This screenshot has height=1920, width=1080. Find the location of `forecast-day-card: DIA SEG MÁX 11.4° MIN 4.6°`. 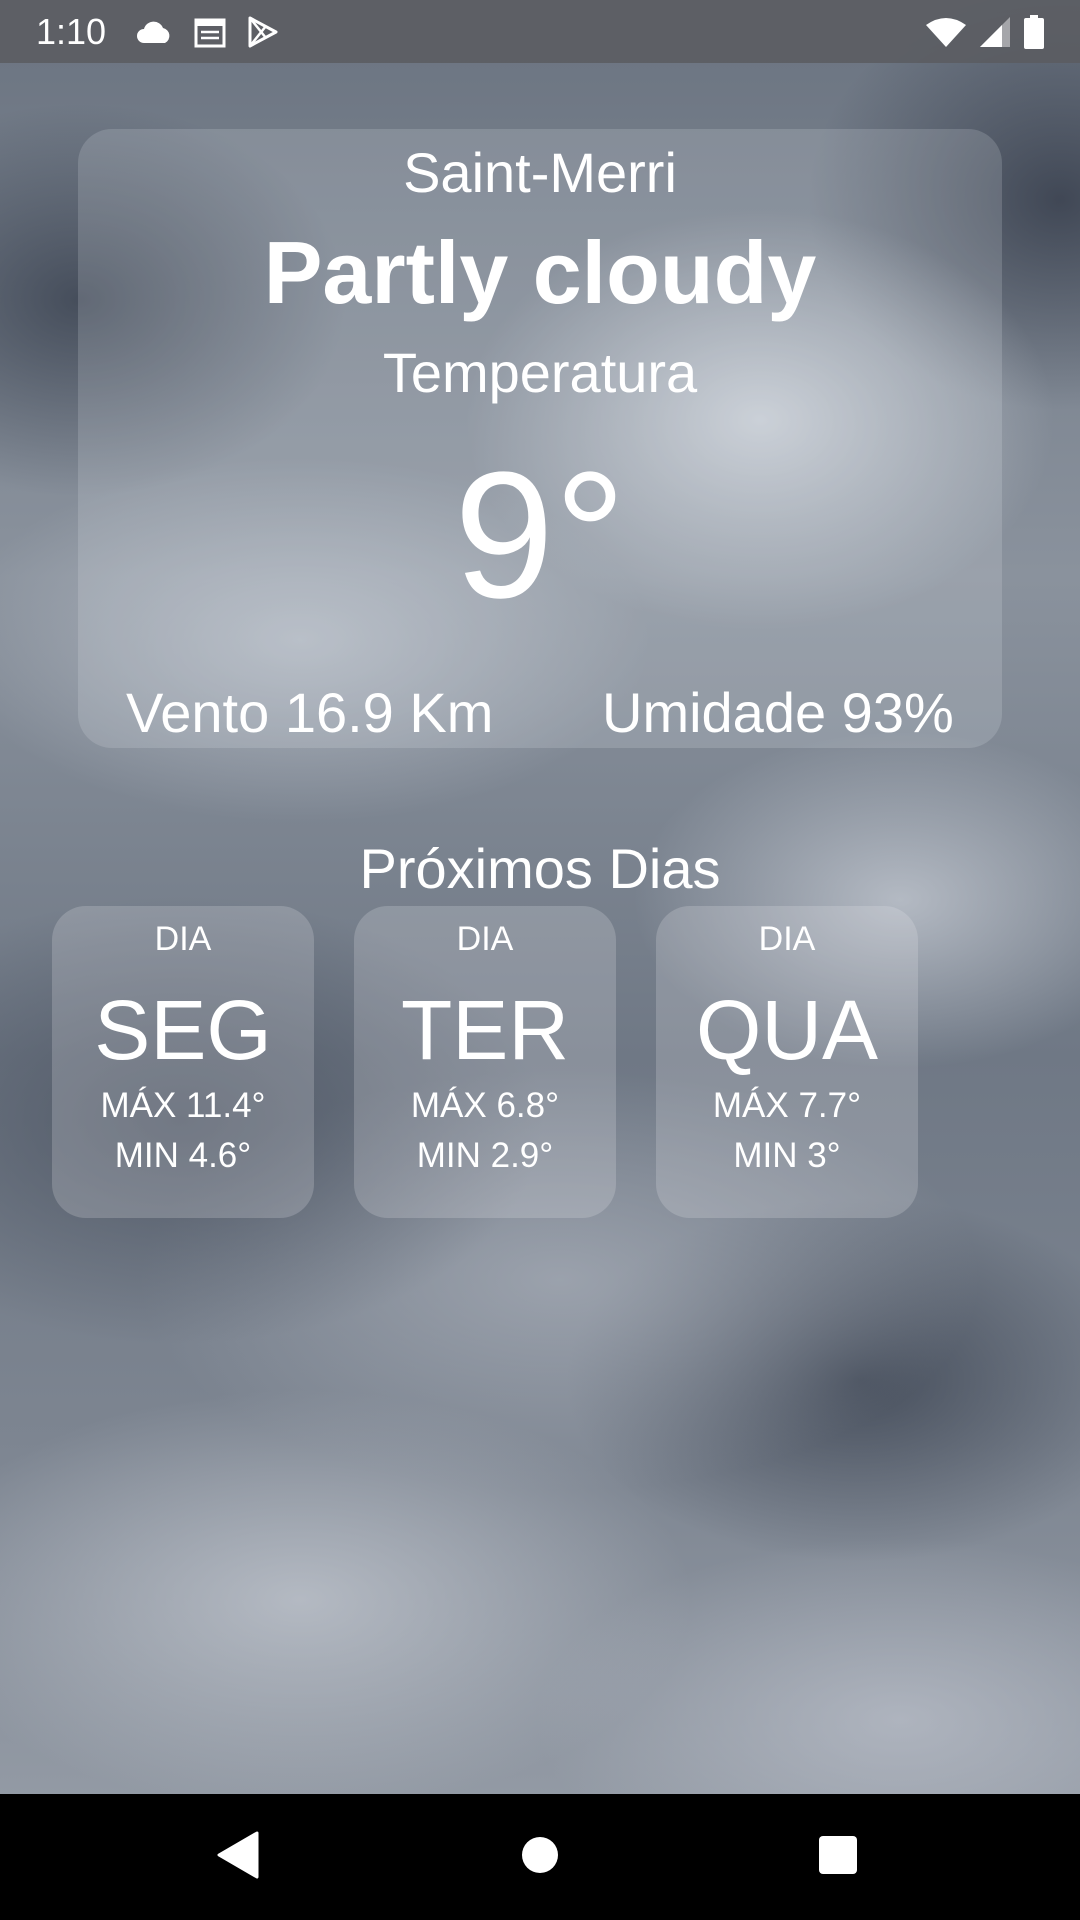

forecast-day-card: DIA SEG MÁX 11.4° MIN 4.6° is located at coordinates (183, 1062).